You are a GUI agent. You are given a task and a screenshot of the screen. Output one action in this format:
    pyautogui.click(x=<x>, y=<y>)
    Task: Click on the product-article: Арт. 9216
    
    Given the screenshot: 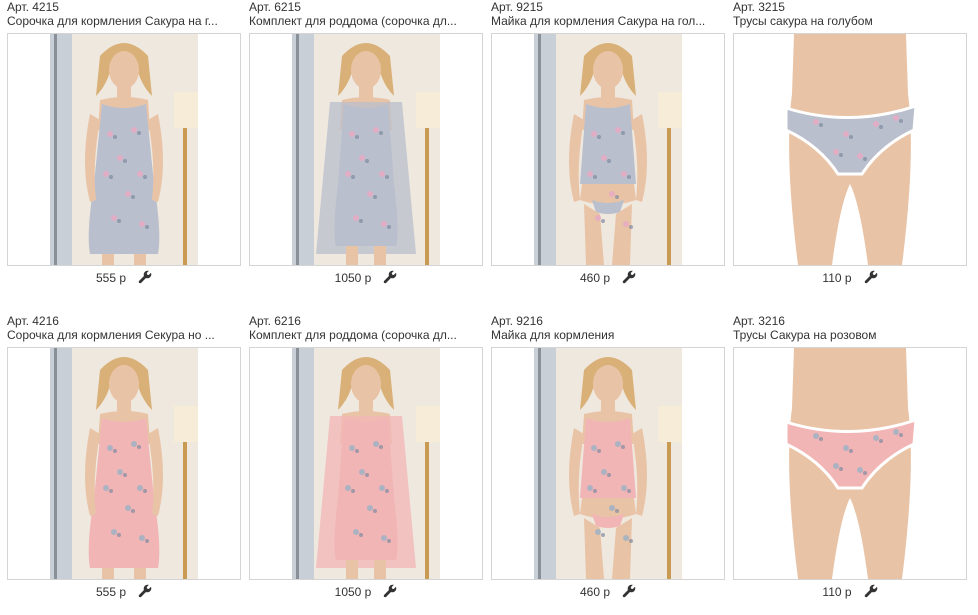 What is the action you would take?
    pyautogui.click(x=517, y=321)
    